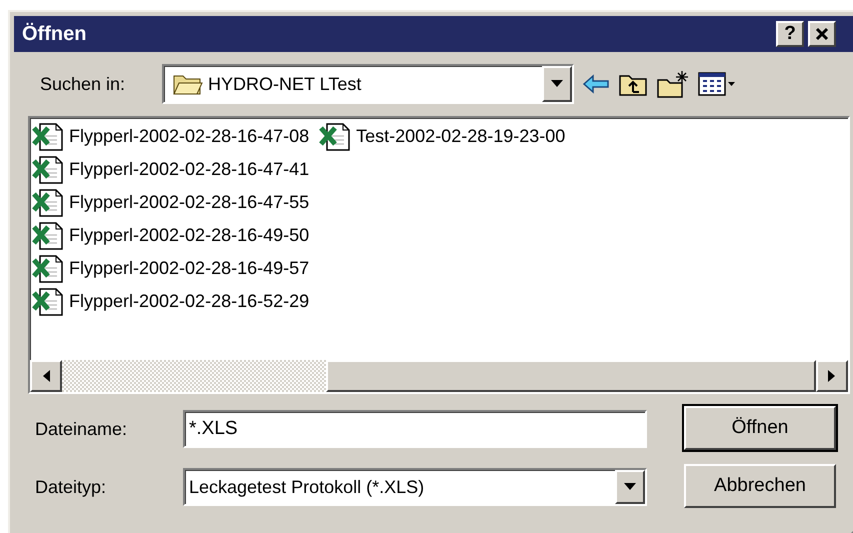  I want to click on open-button: Öffnen, so click(760, 428).